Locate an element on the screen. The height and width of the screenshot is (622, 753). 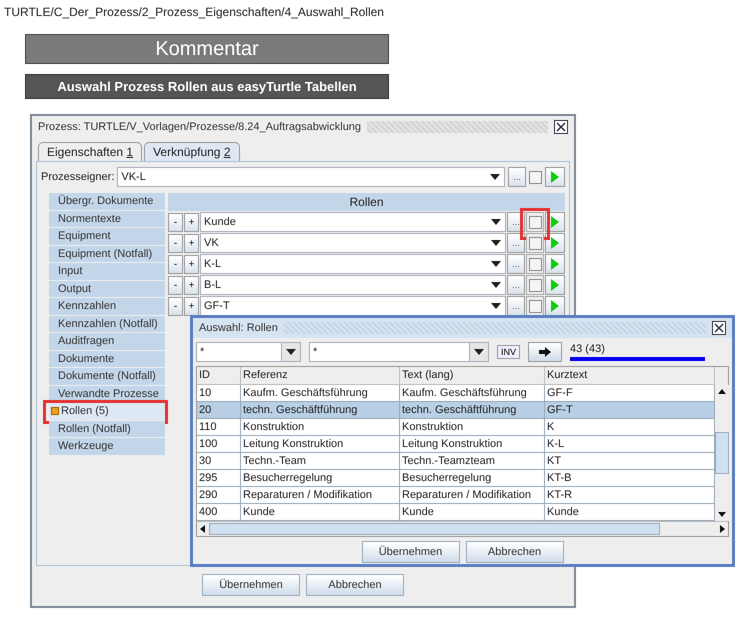
table-cell: Techn.-Teamzteam is located at coordinates (448, 461).